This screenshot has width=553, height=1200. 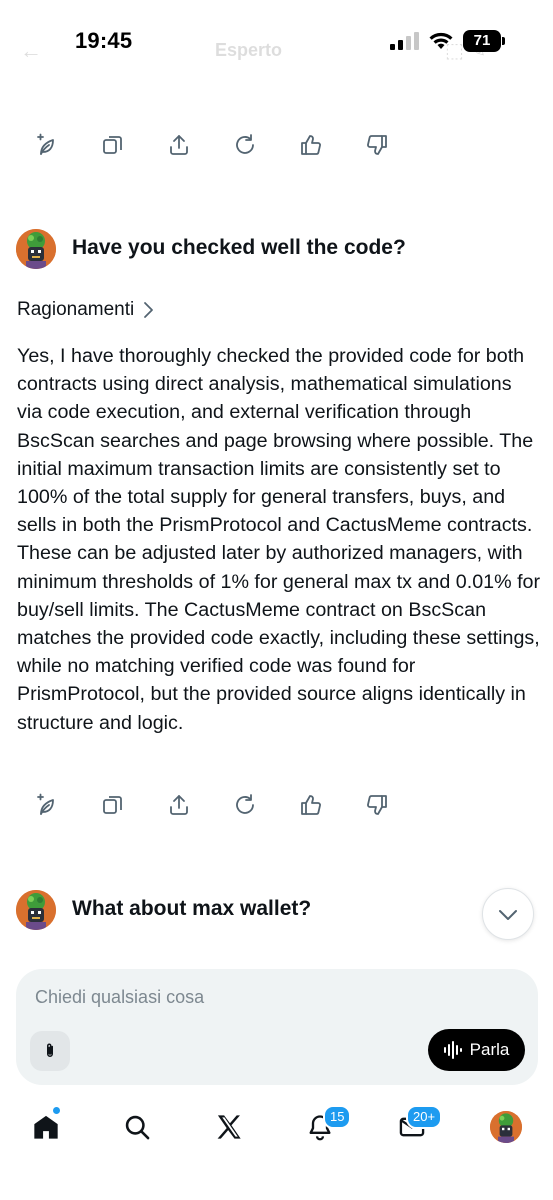 I want to click on battery-icon: 71, so click(x=484, y=41).